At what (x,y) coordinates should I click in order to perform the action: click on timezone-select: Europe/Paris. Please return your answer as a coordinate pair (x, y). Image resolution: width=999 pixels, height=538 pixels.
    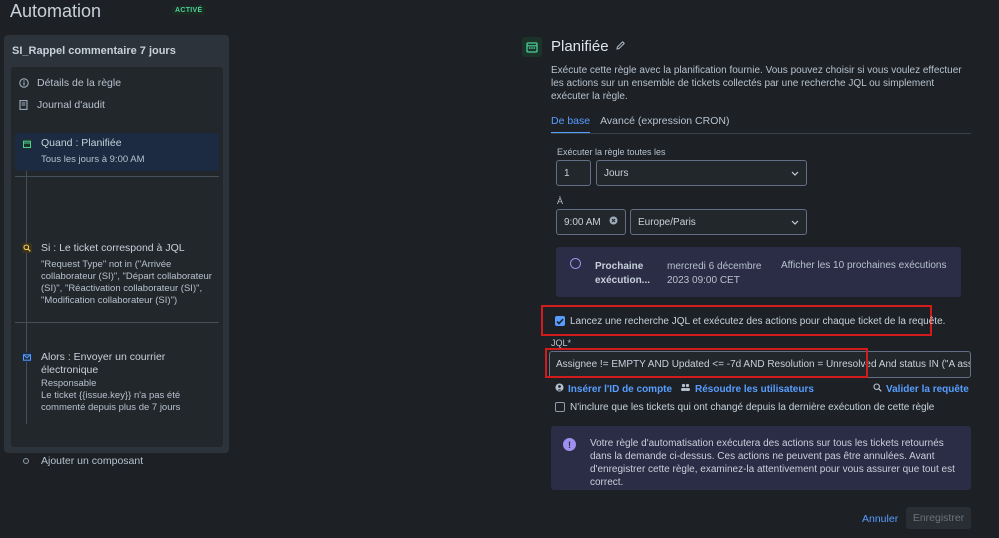
    Looking at the image, I should click on (718, 222).